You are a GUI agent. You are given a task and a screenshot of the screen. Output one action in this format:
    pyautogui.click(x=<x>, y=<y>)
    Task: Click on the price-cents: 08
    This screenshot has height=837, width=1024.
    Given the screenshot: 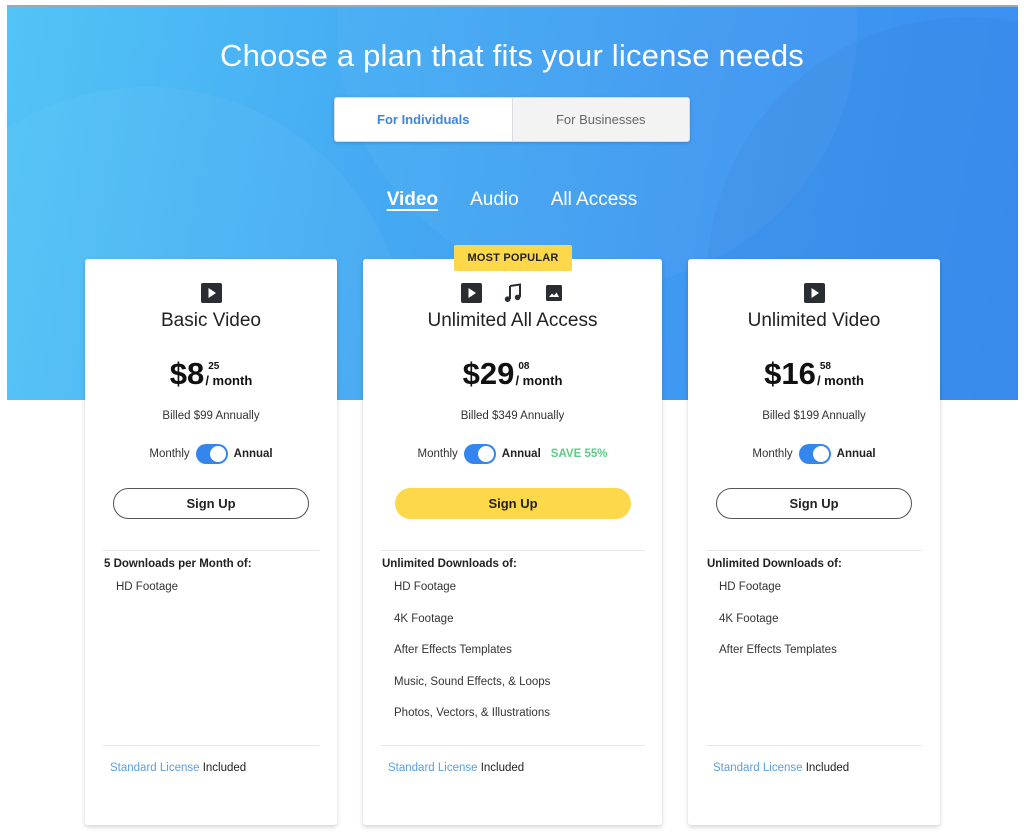 What is the action you would take?
    pyautogui.click(x=524, y=366)
    